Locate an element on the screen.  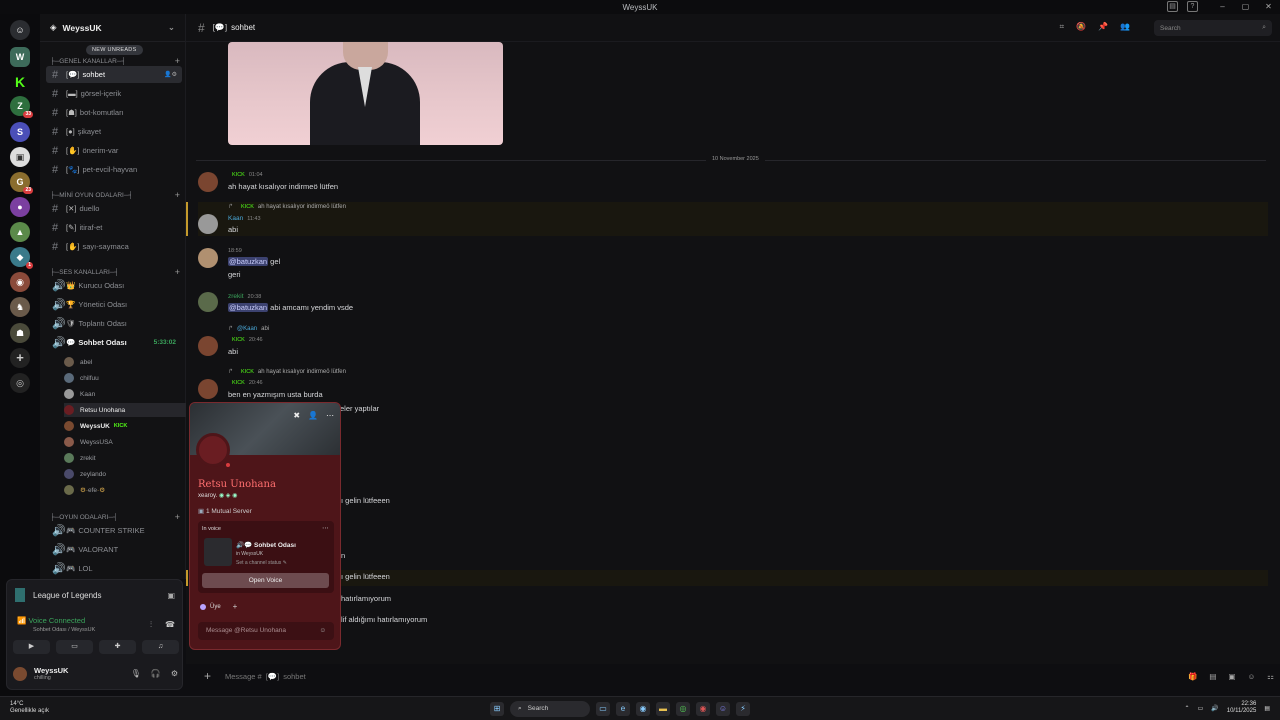
discover-icon: ◎ is located at coordinates (20, 383).